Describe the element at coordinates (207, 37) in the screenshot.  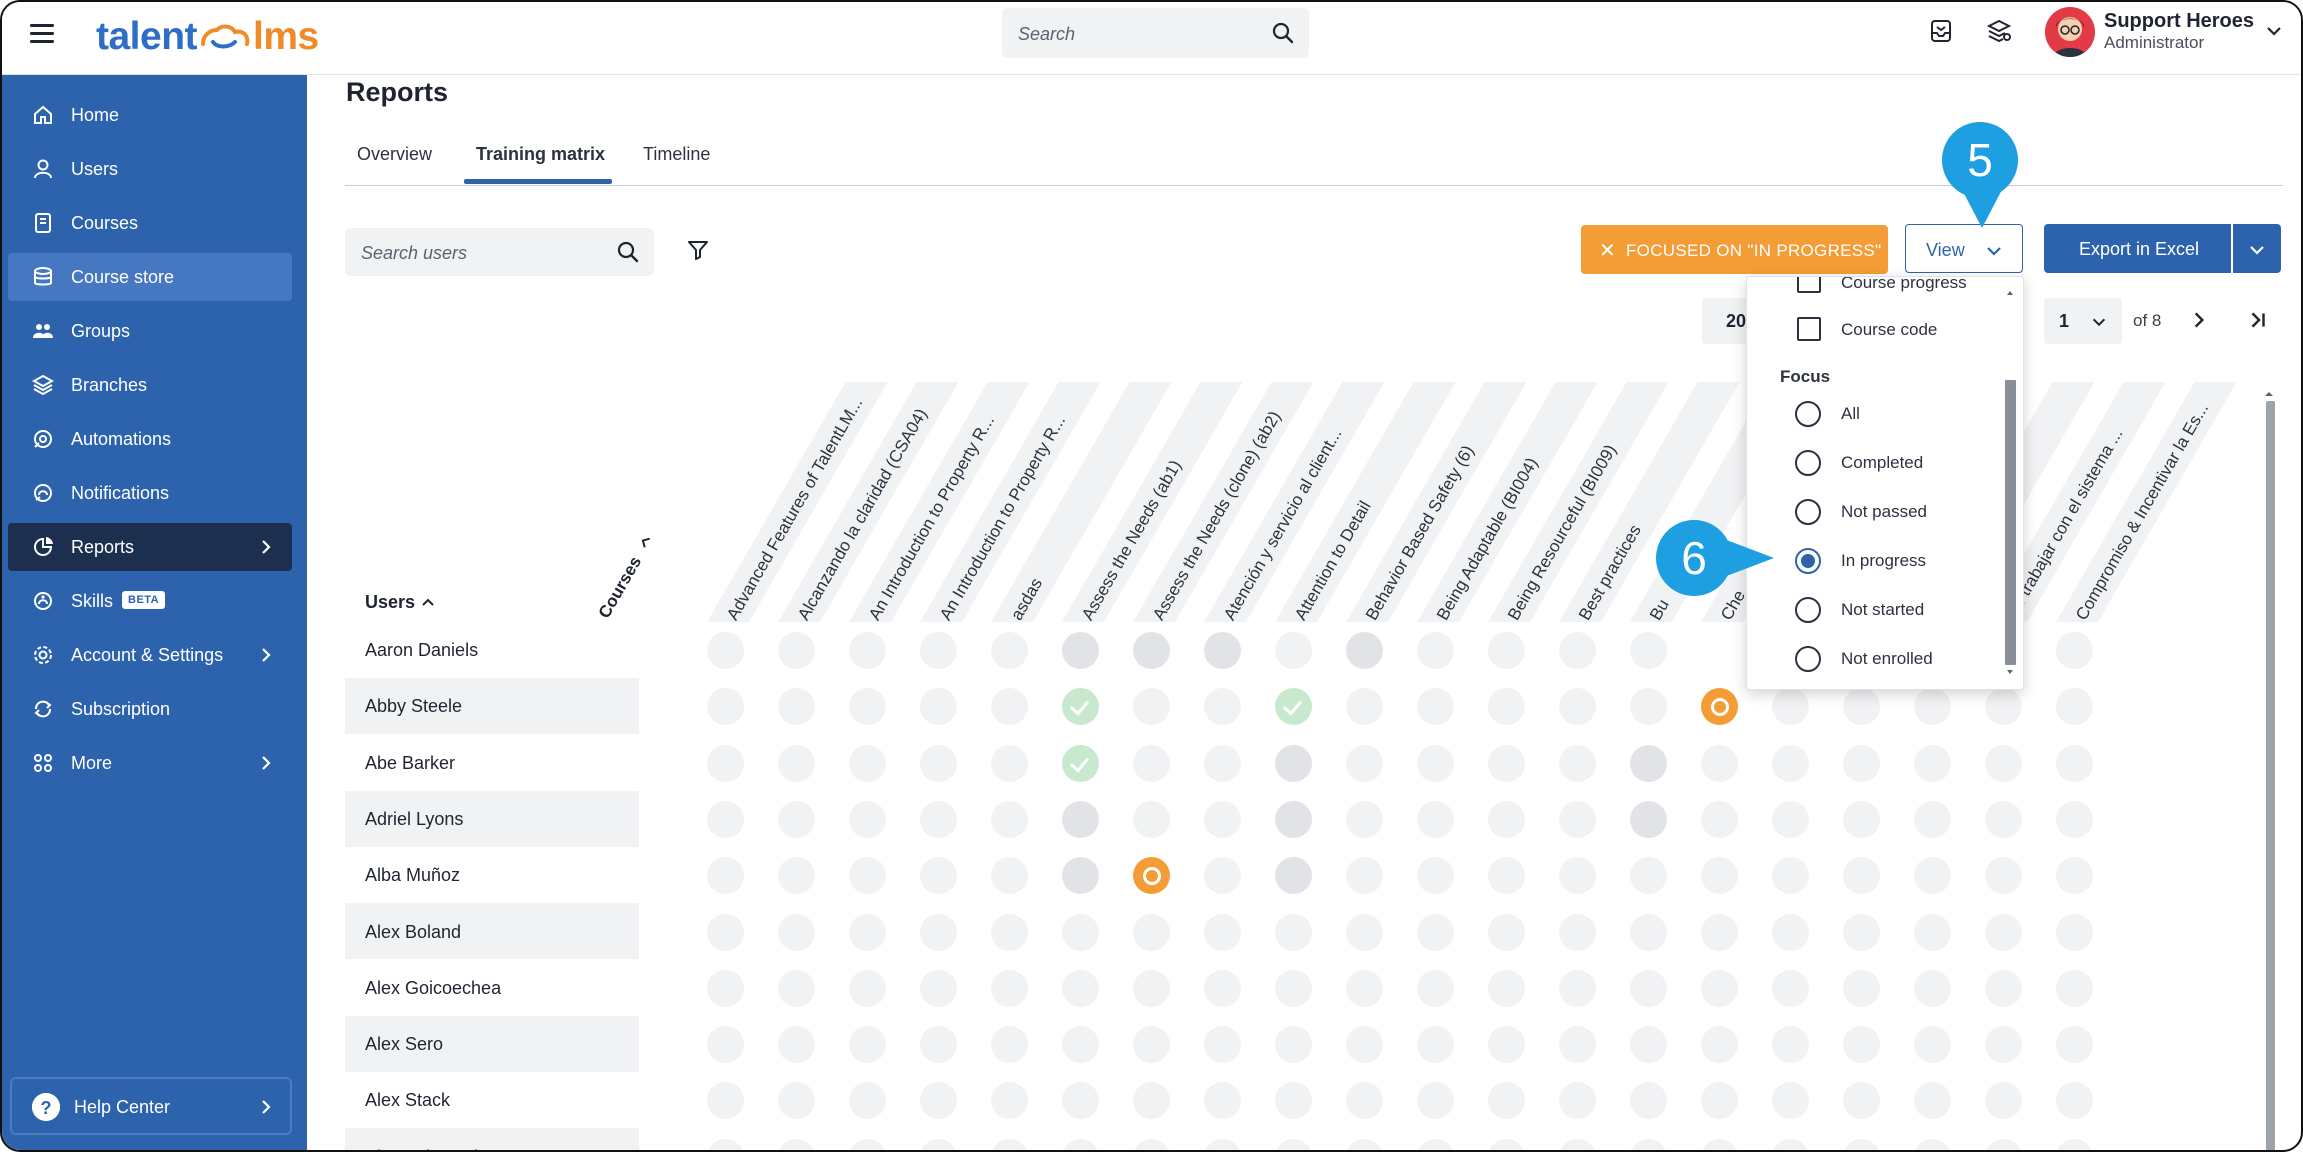
I see `logo: talent lms` at that location.